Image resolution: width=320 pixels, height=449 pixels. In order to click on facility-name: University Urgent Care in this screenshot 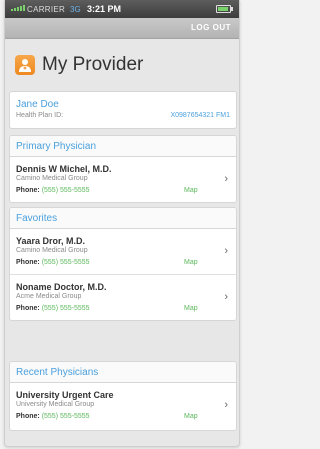, I will do `click(65, 395)`.